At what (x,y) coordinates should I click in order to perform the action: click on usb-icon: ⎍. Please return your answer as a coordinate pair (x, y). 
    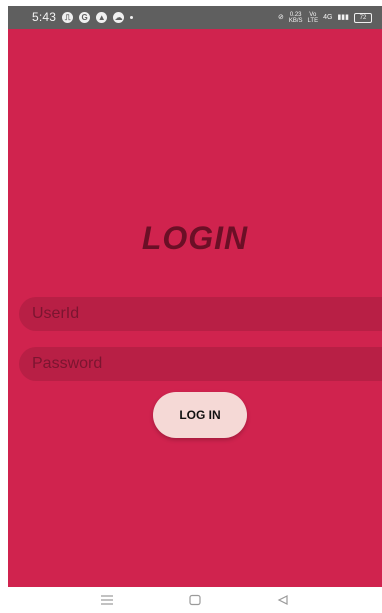
    Looking at the image, I should click on (68, 17).